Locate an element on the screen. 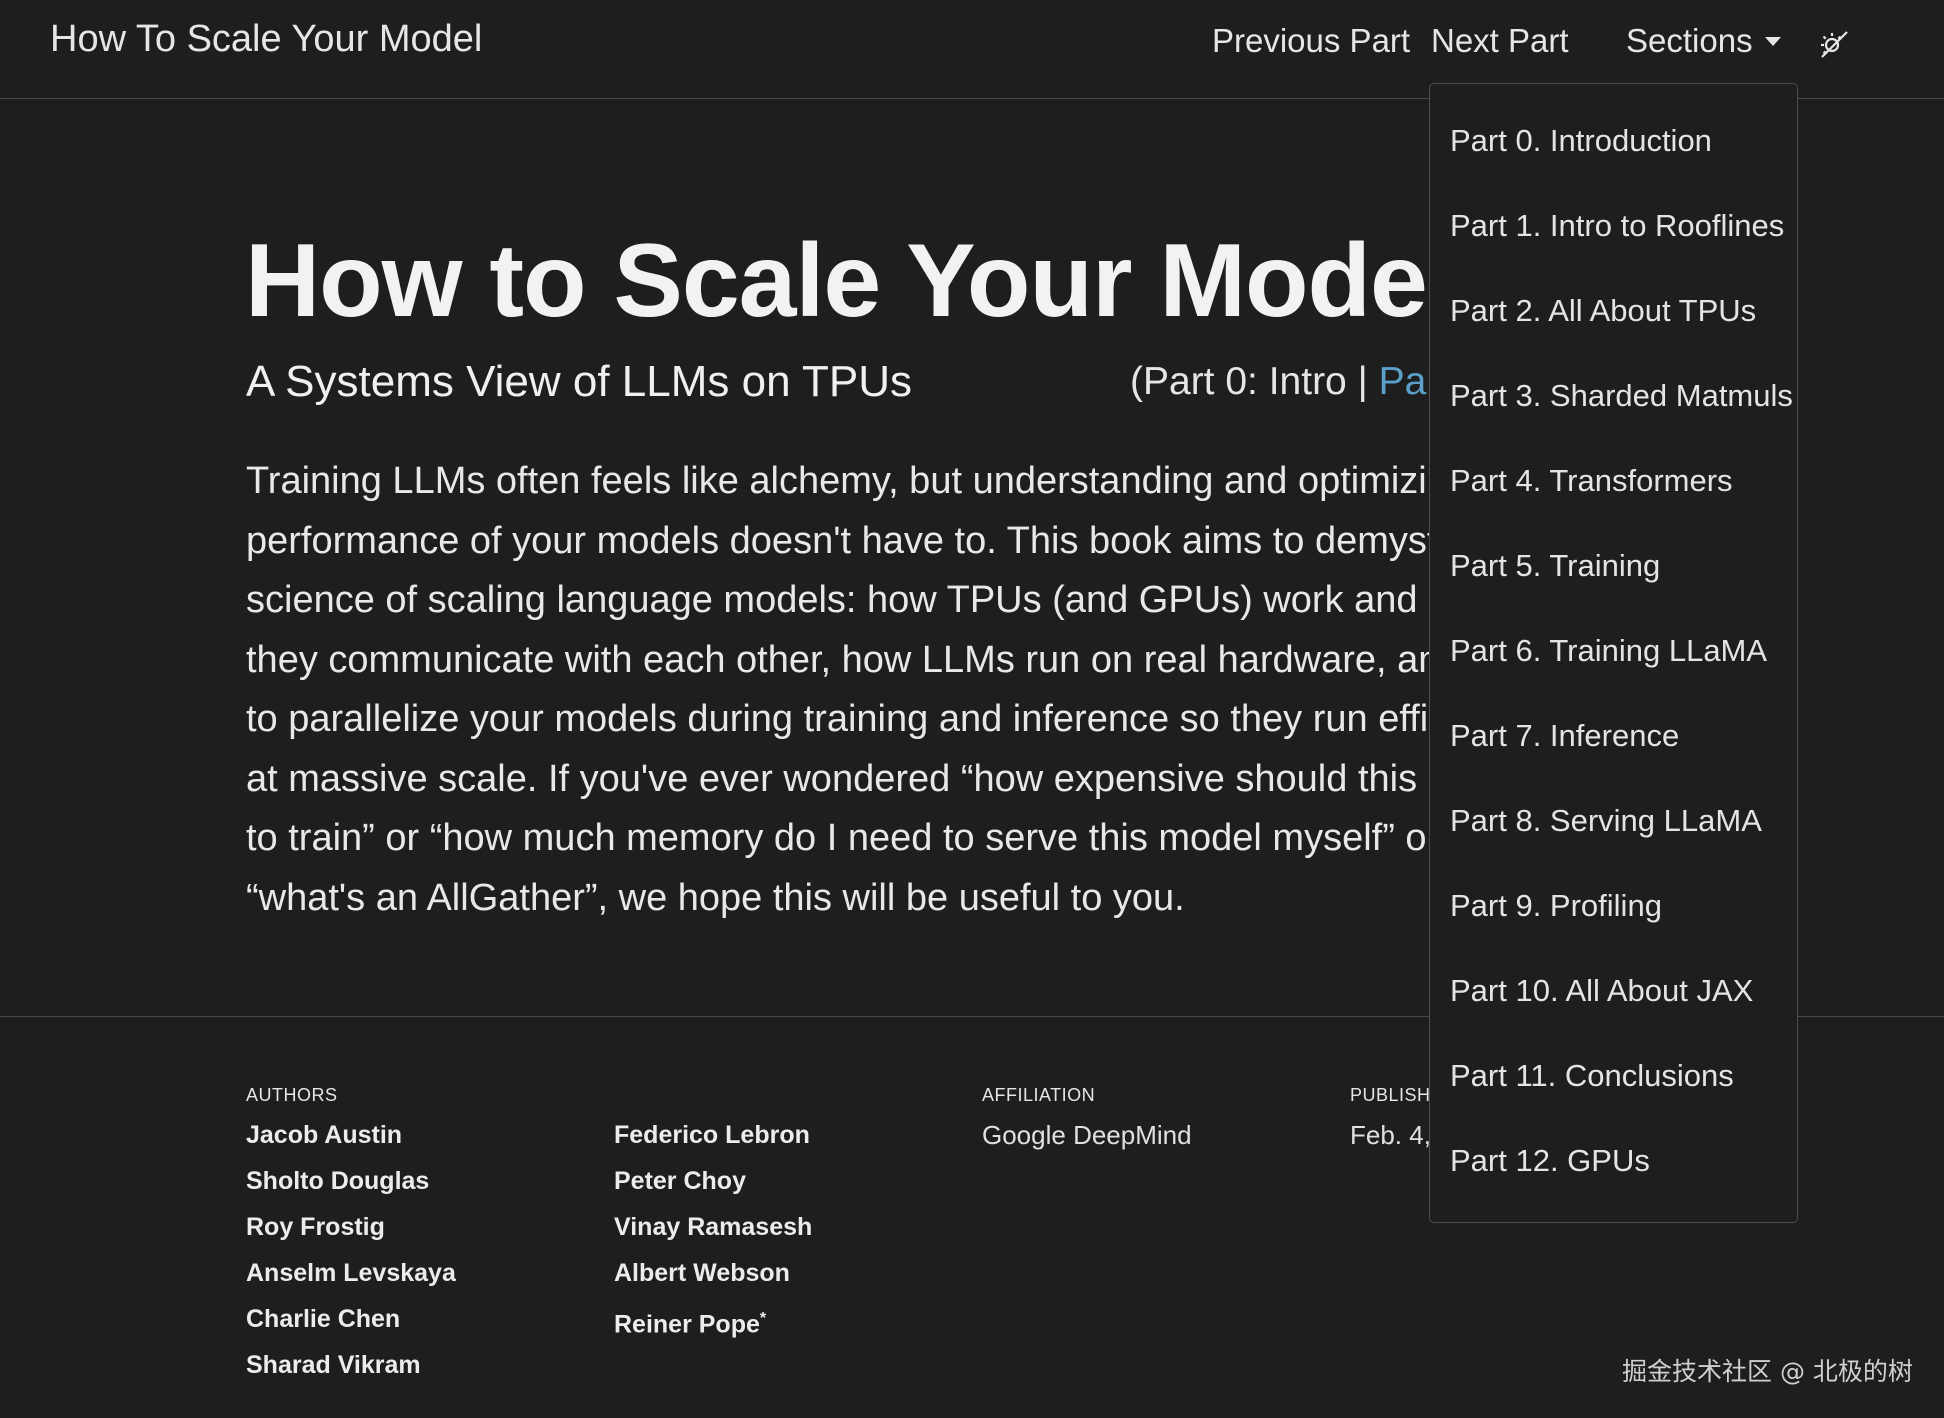  site-title: How To Scale Your Model is located at coordinates (266, 39).